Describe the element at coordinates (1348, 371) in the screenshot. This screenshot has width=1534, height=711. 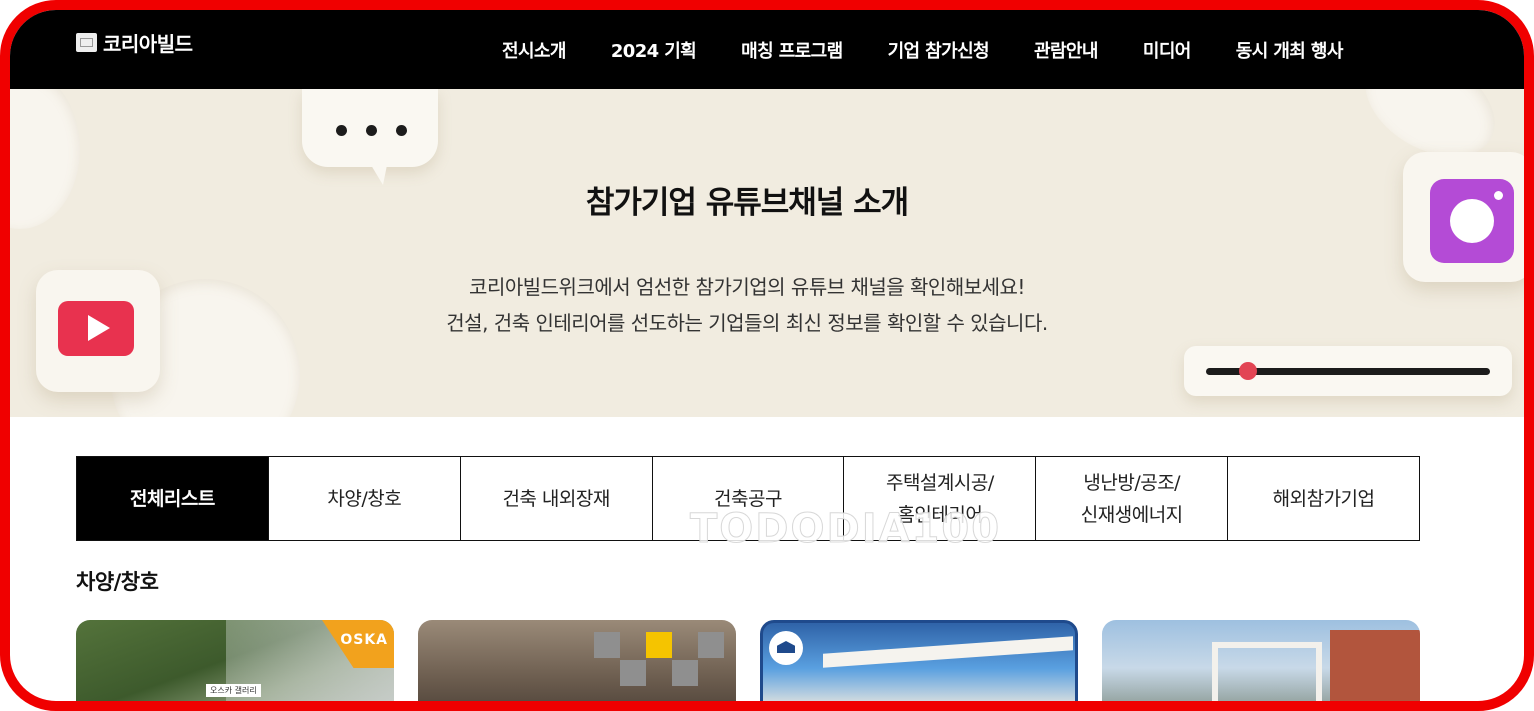
I see `slider-icon` at that location.